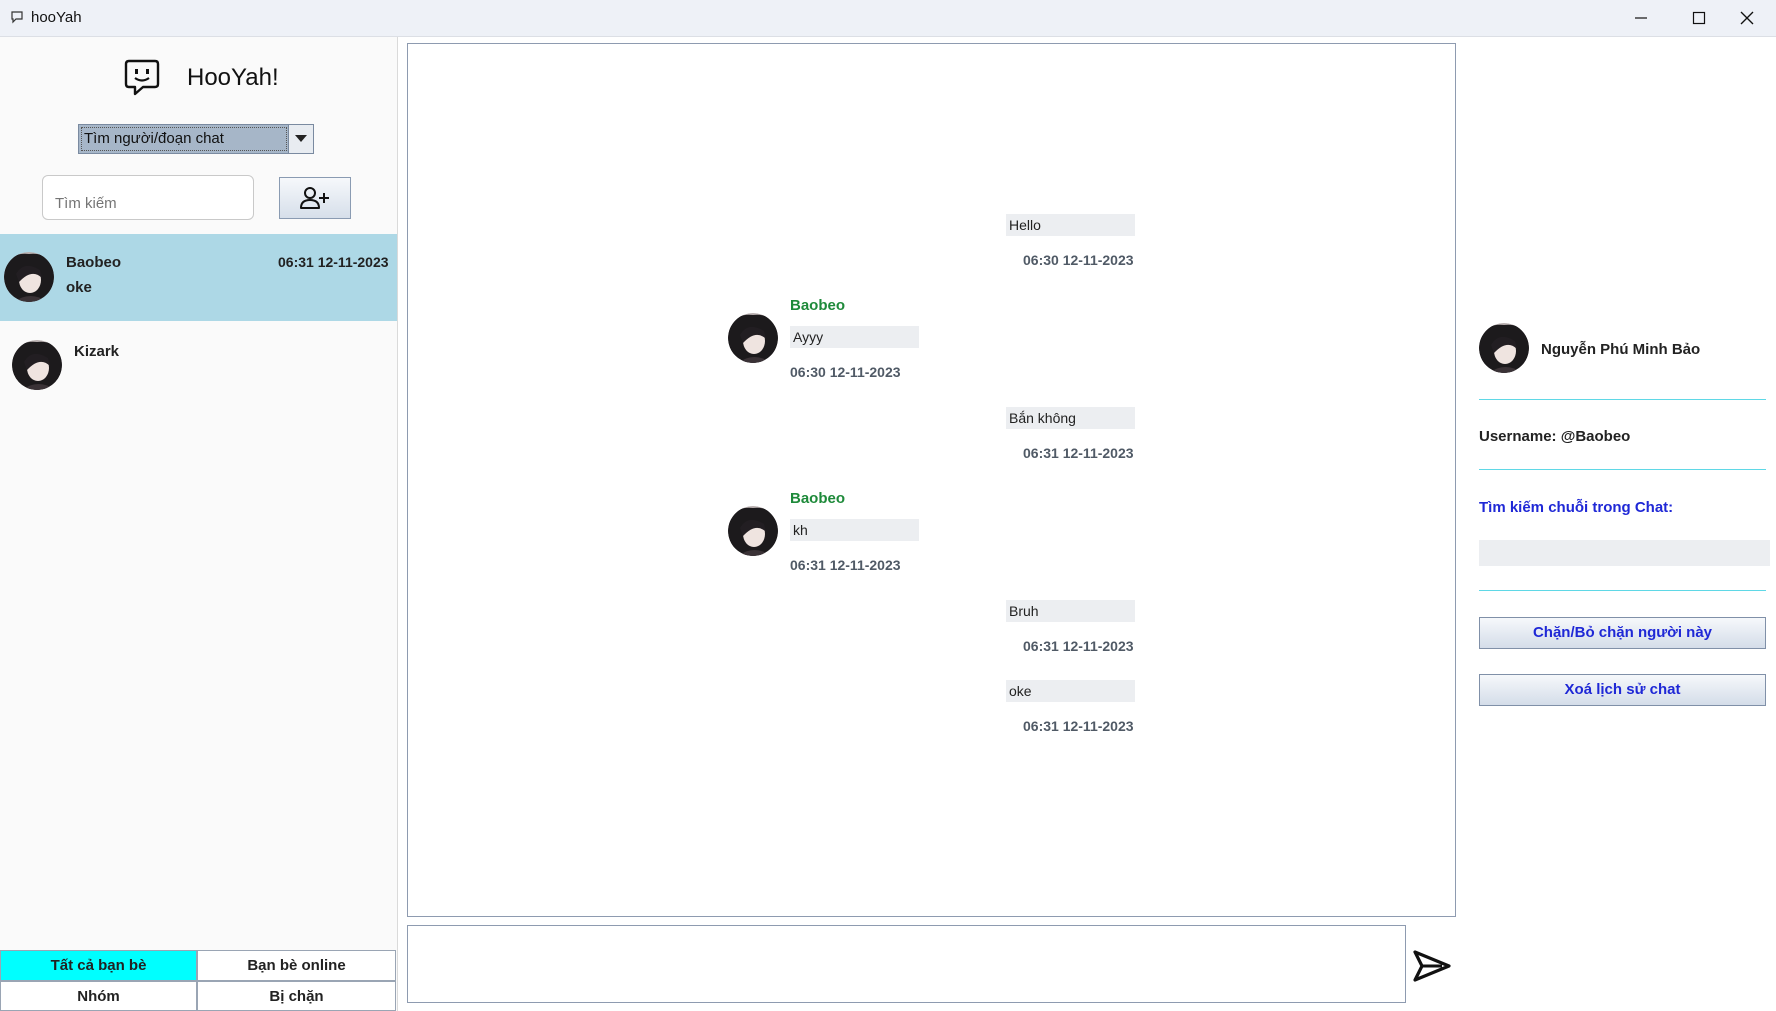 The width and height of the screenshot is (1776, 1011). I want to click on maximize-icon, so click(1699, 18).